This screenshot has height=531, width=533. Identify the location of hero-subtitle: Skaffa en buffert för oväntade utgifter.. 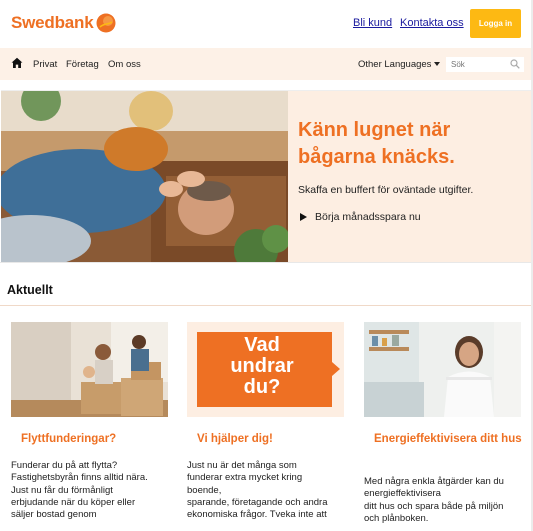
(386, 190).